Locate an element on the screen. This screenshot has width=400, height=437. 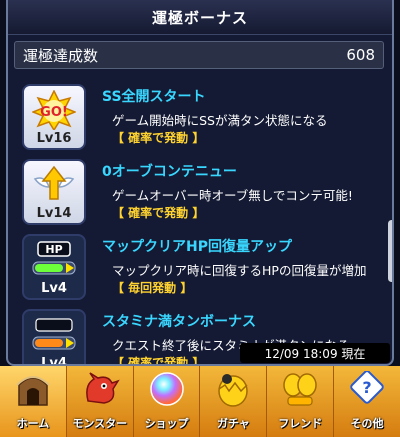
nav-monster: モンスター is located at coordinates (100, 401).